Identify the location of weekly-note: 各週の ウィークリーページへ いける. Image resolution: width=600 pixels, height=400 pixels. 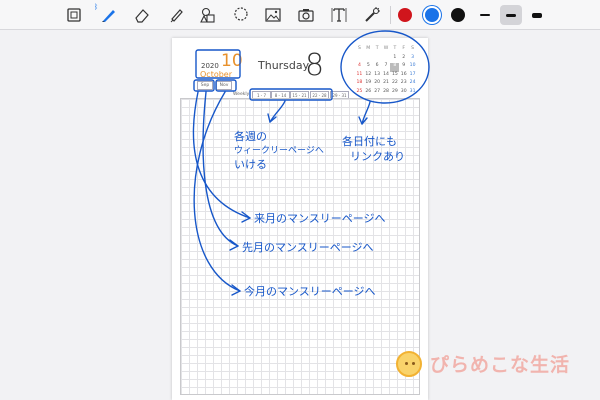
(279, 151).